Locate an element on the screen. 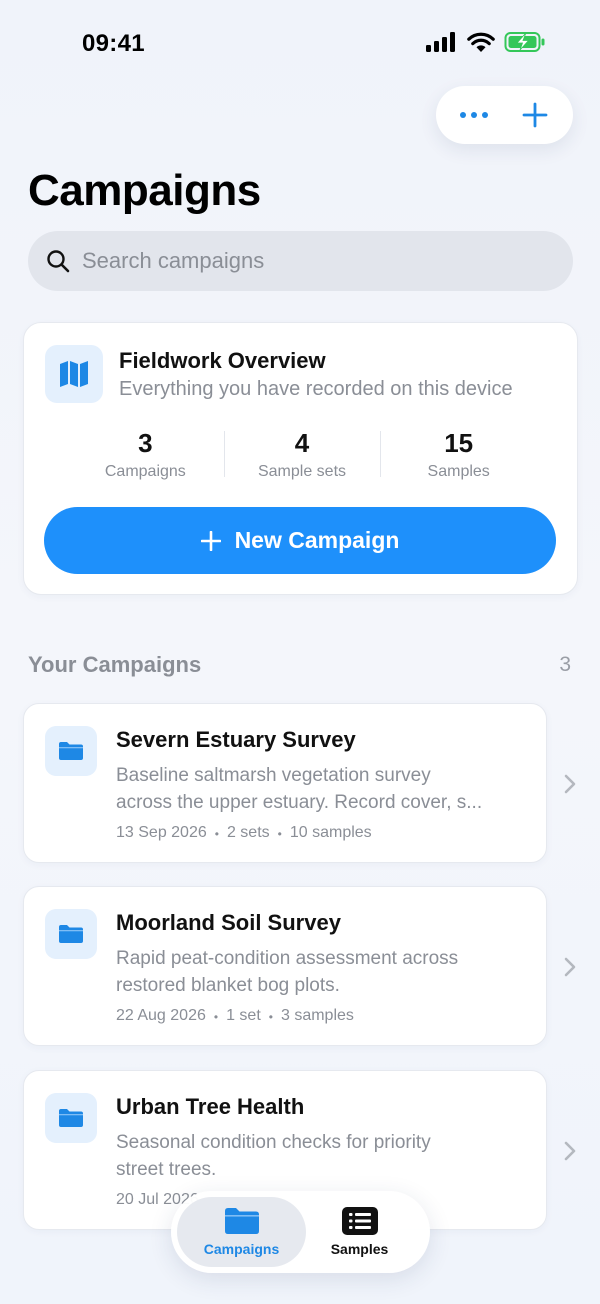 The height and width of the screenshot is (1304, 600). campaign-meta: 22 Aug 2026 • 1 set • 3 samples is located at coordinates (235, 1017).